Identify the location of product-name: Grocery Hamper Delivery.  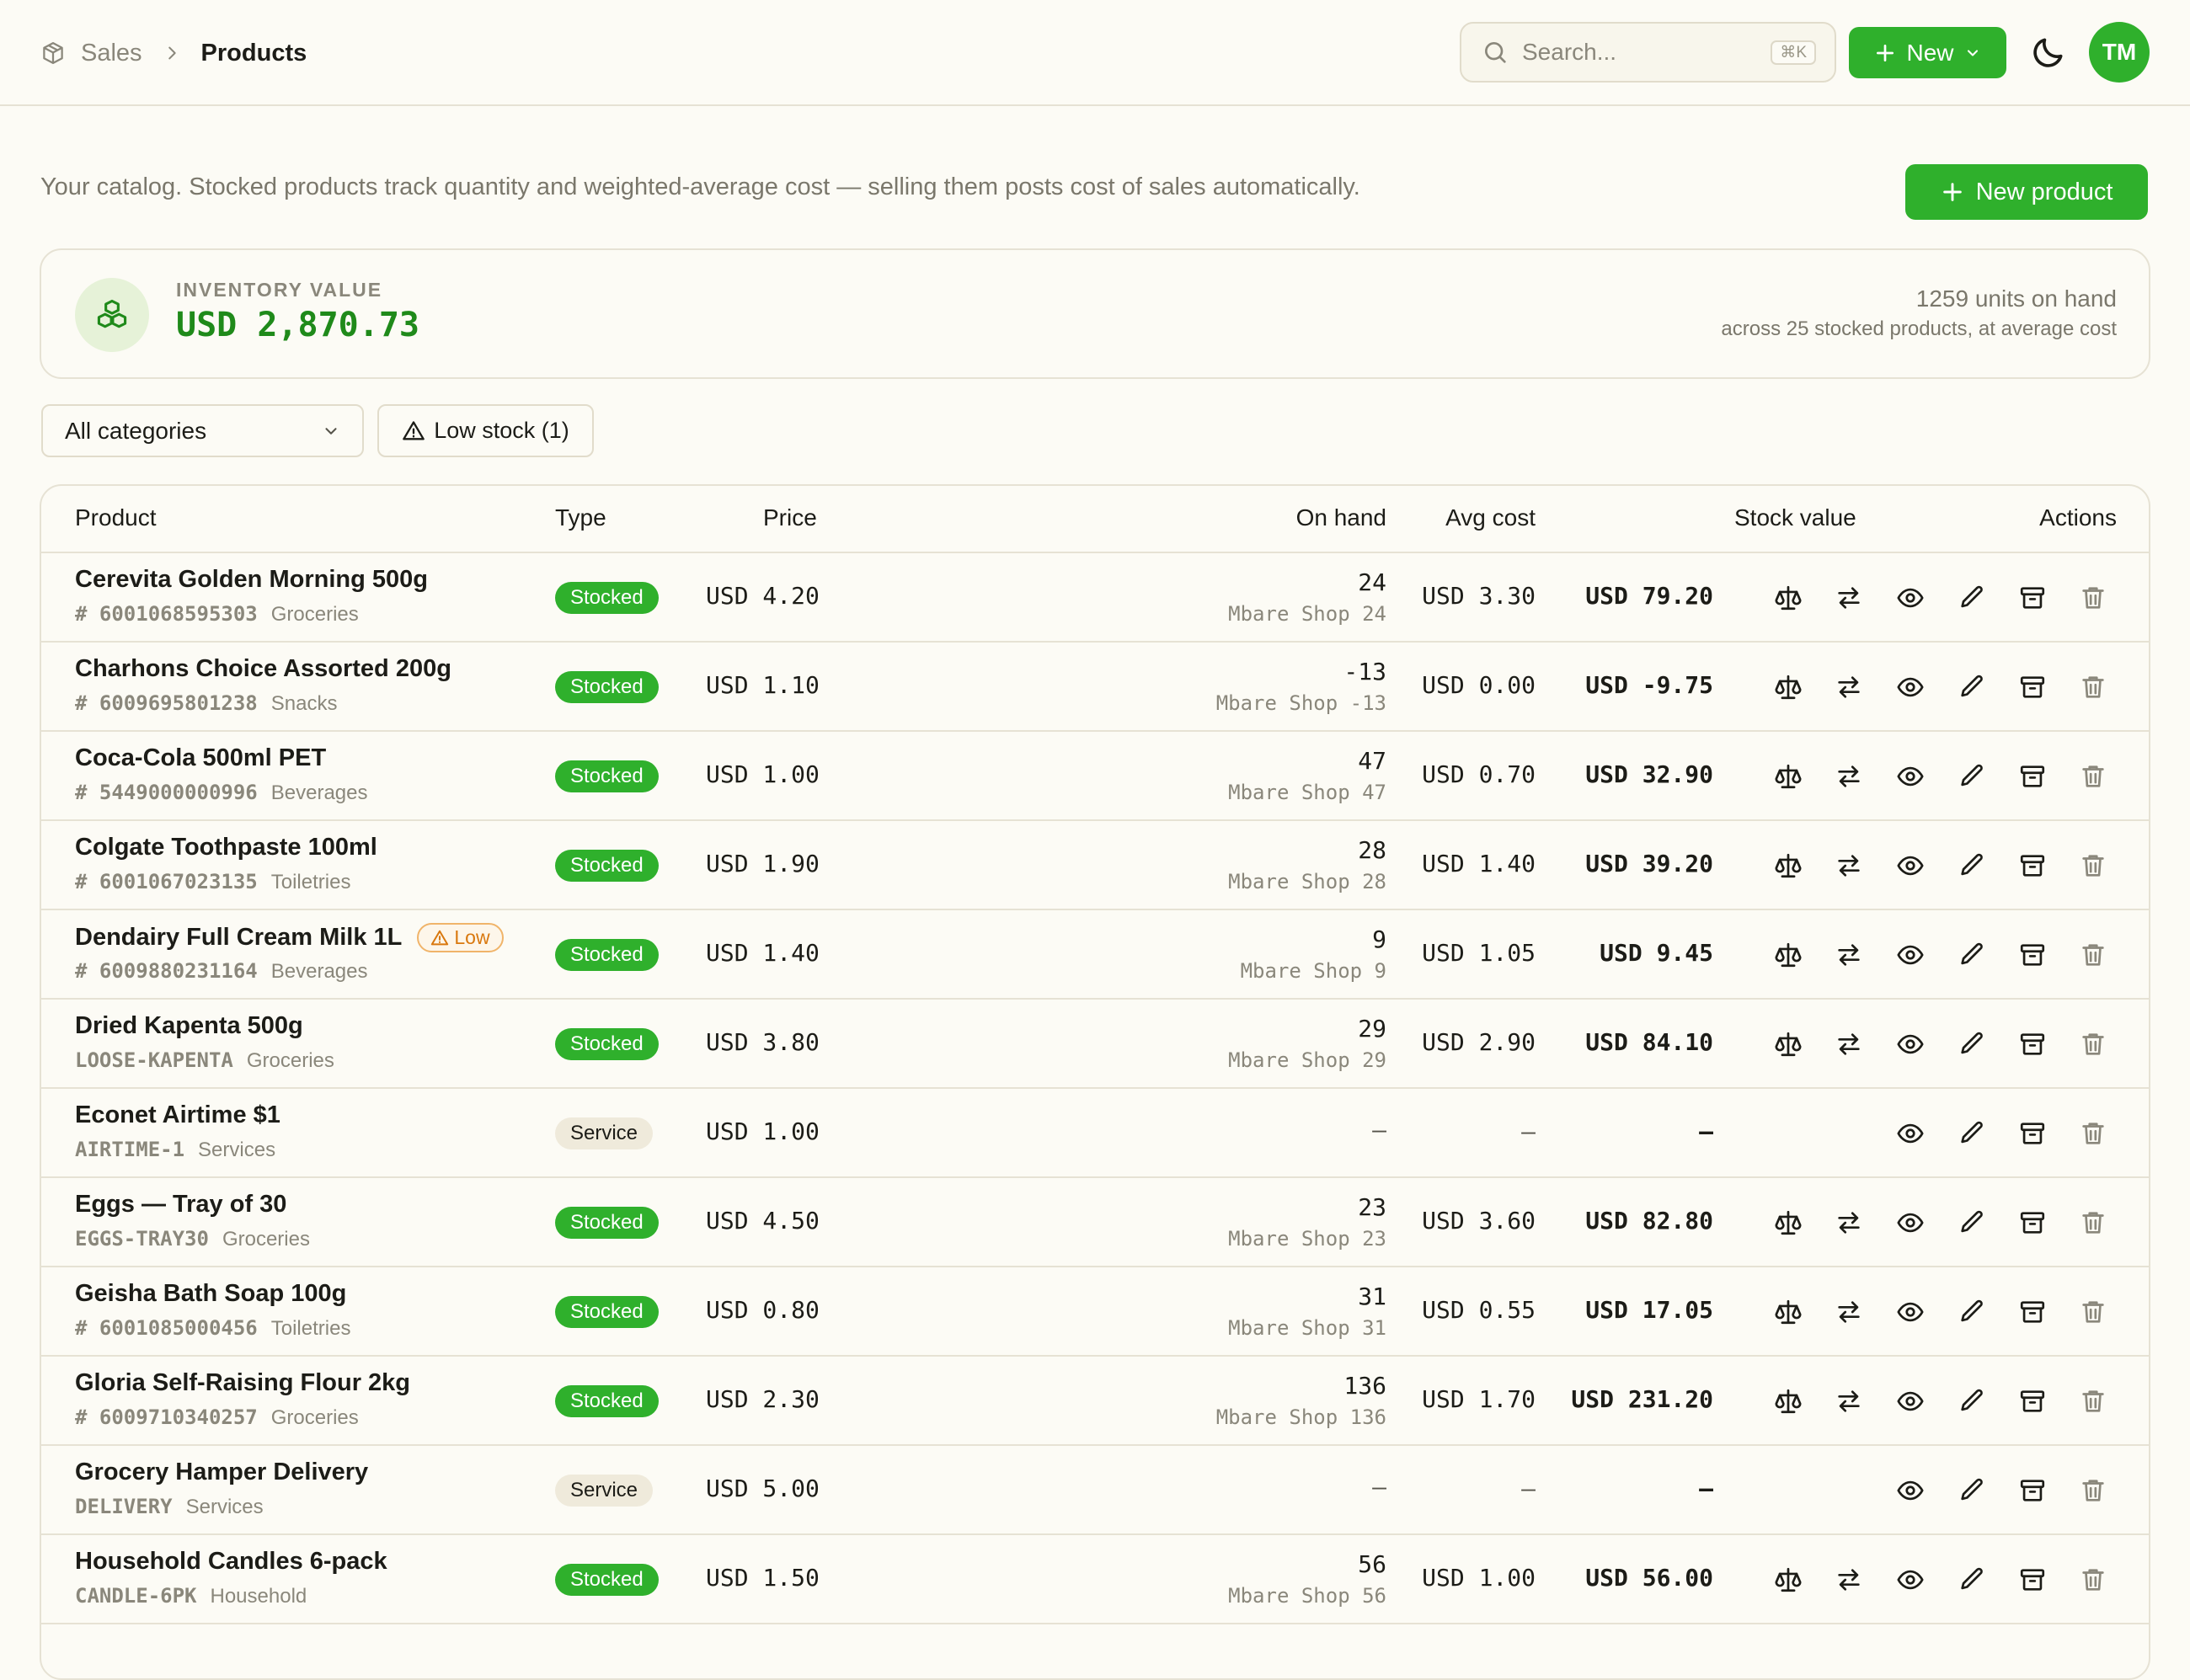
(221, 1472).